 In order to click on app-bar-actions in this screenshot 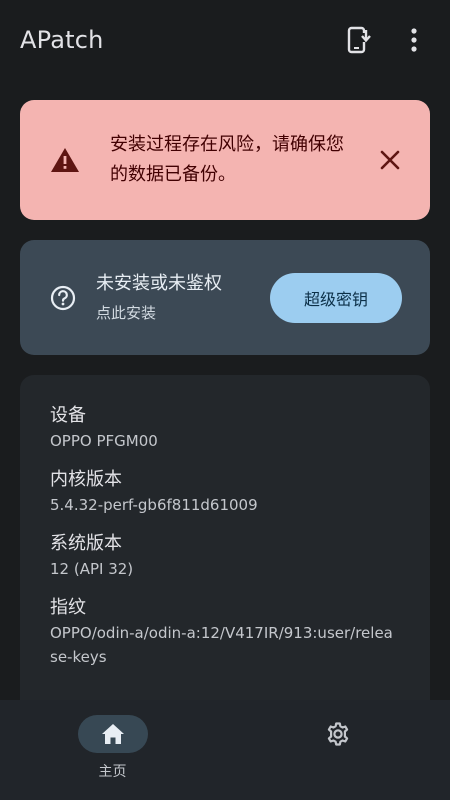, I will do `click(387, 40)`.